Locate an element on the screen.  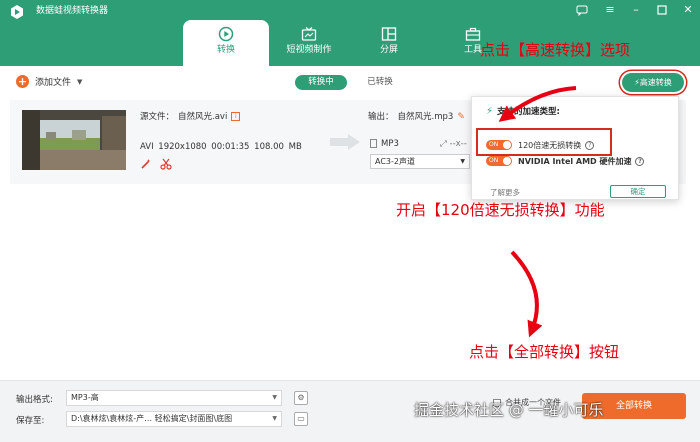
audio-channel-value: AC3-2声道 is located at coordinates (395, 161).